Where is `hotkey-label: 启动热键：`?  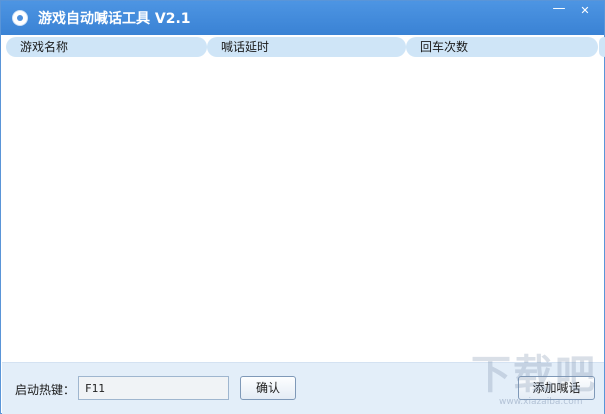 hotkey-label: 启动热键： is located at coordinates (45, 390).